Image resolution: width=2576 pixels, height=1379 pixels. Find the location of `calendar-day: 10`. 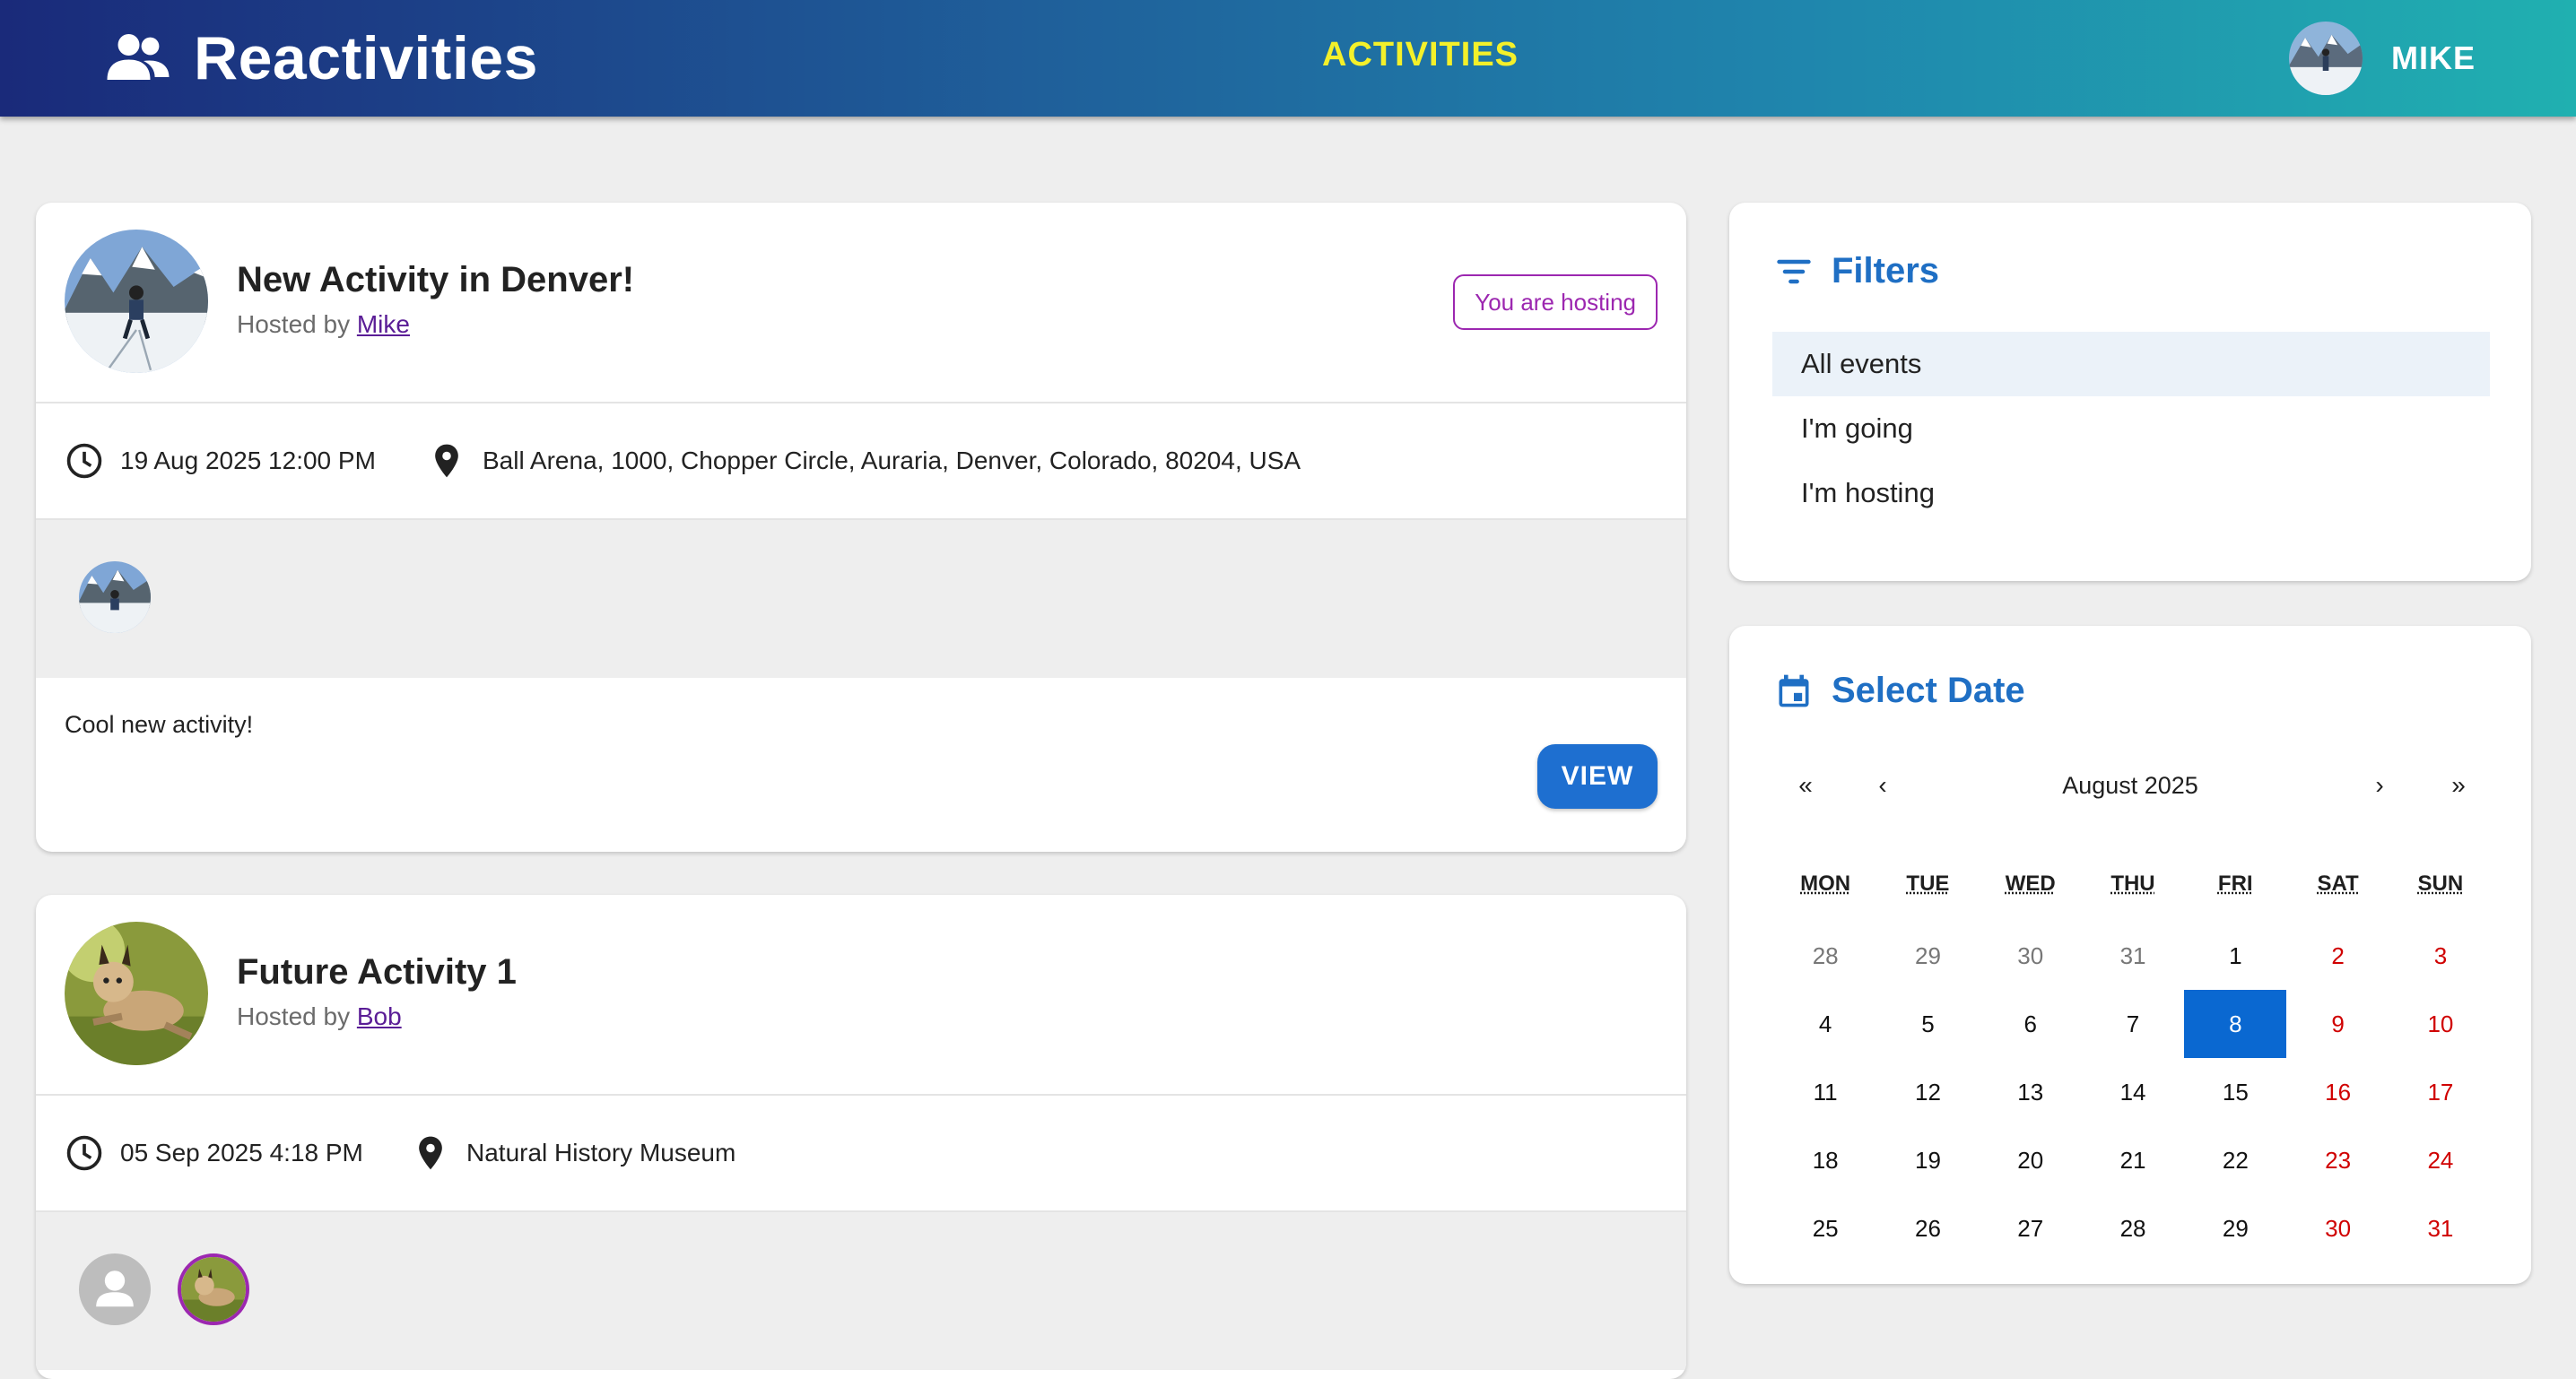

calendar-day: 10 is located at coordinates (2440, 1024).